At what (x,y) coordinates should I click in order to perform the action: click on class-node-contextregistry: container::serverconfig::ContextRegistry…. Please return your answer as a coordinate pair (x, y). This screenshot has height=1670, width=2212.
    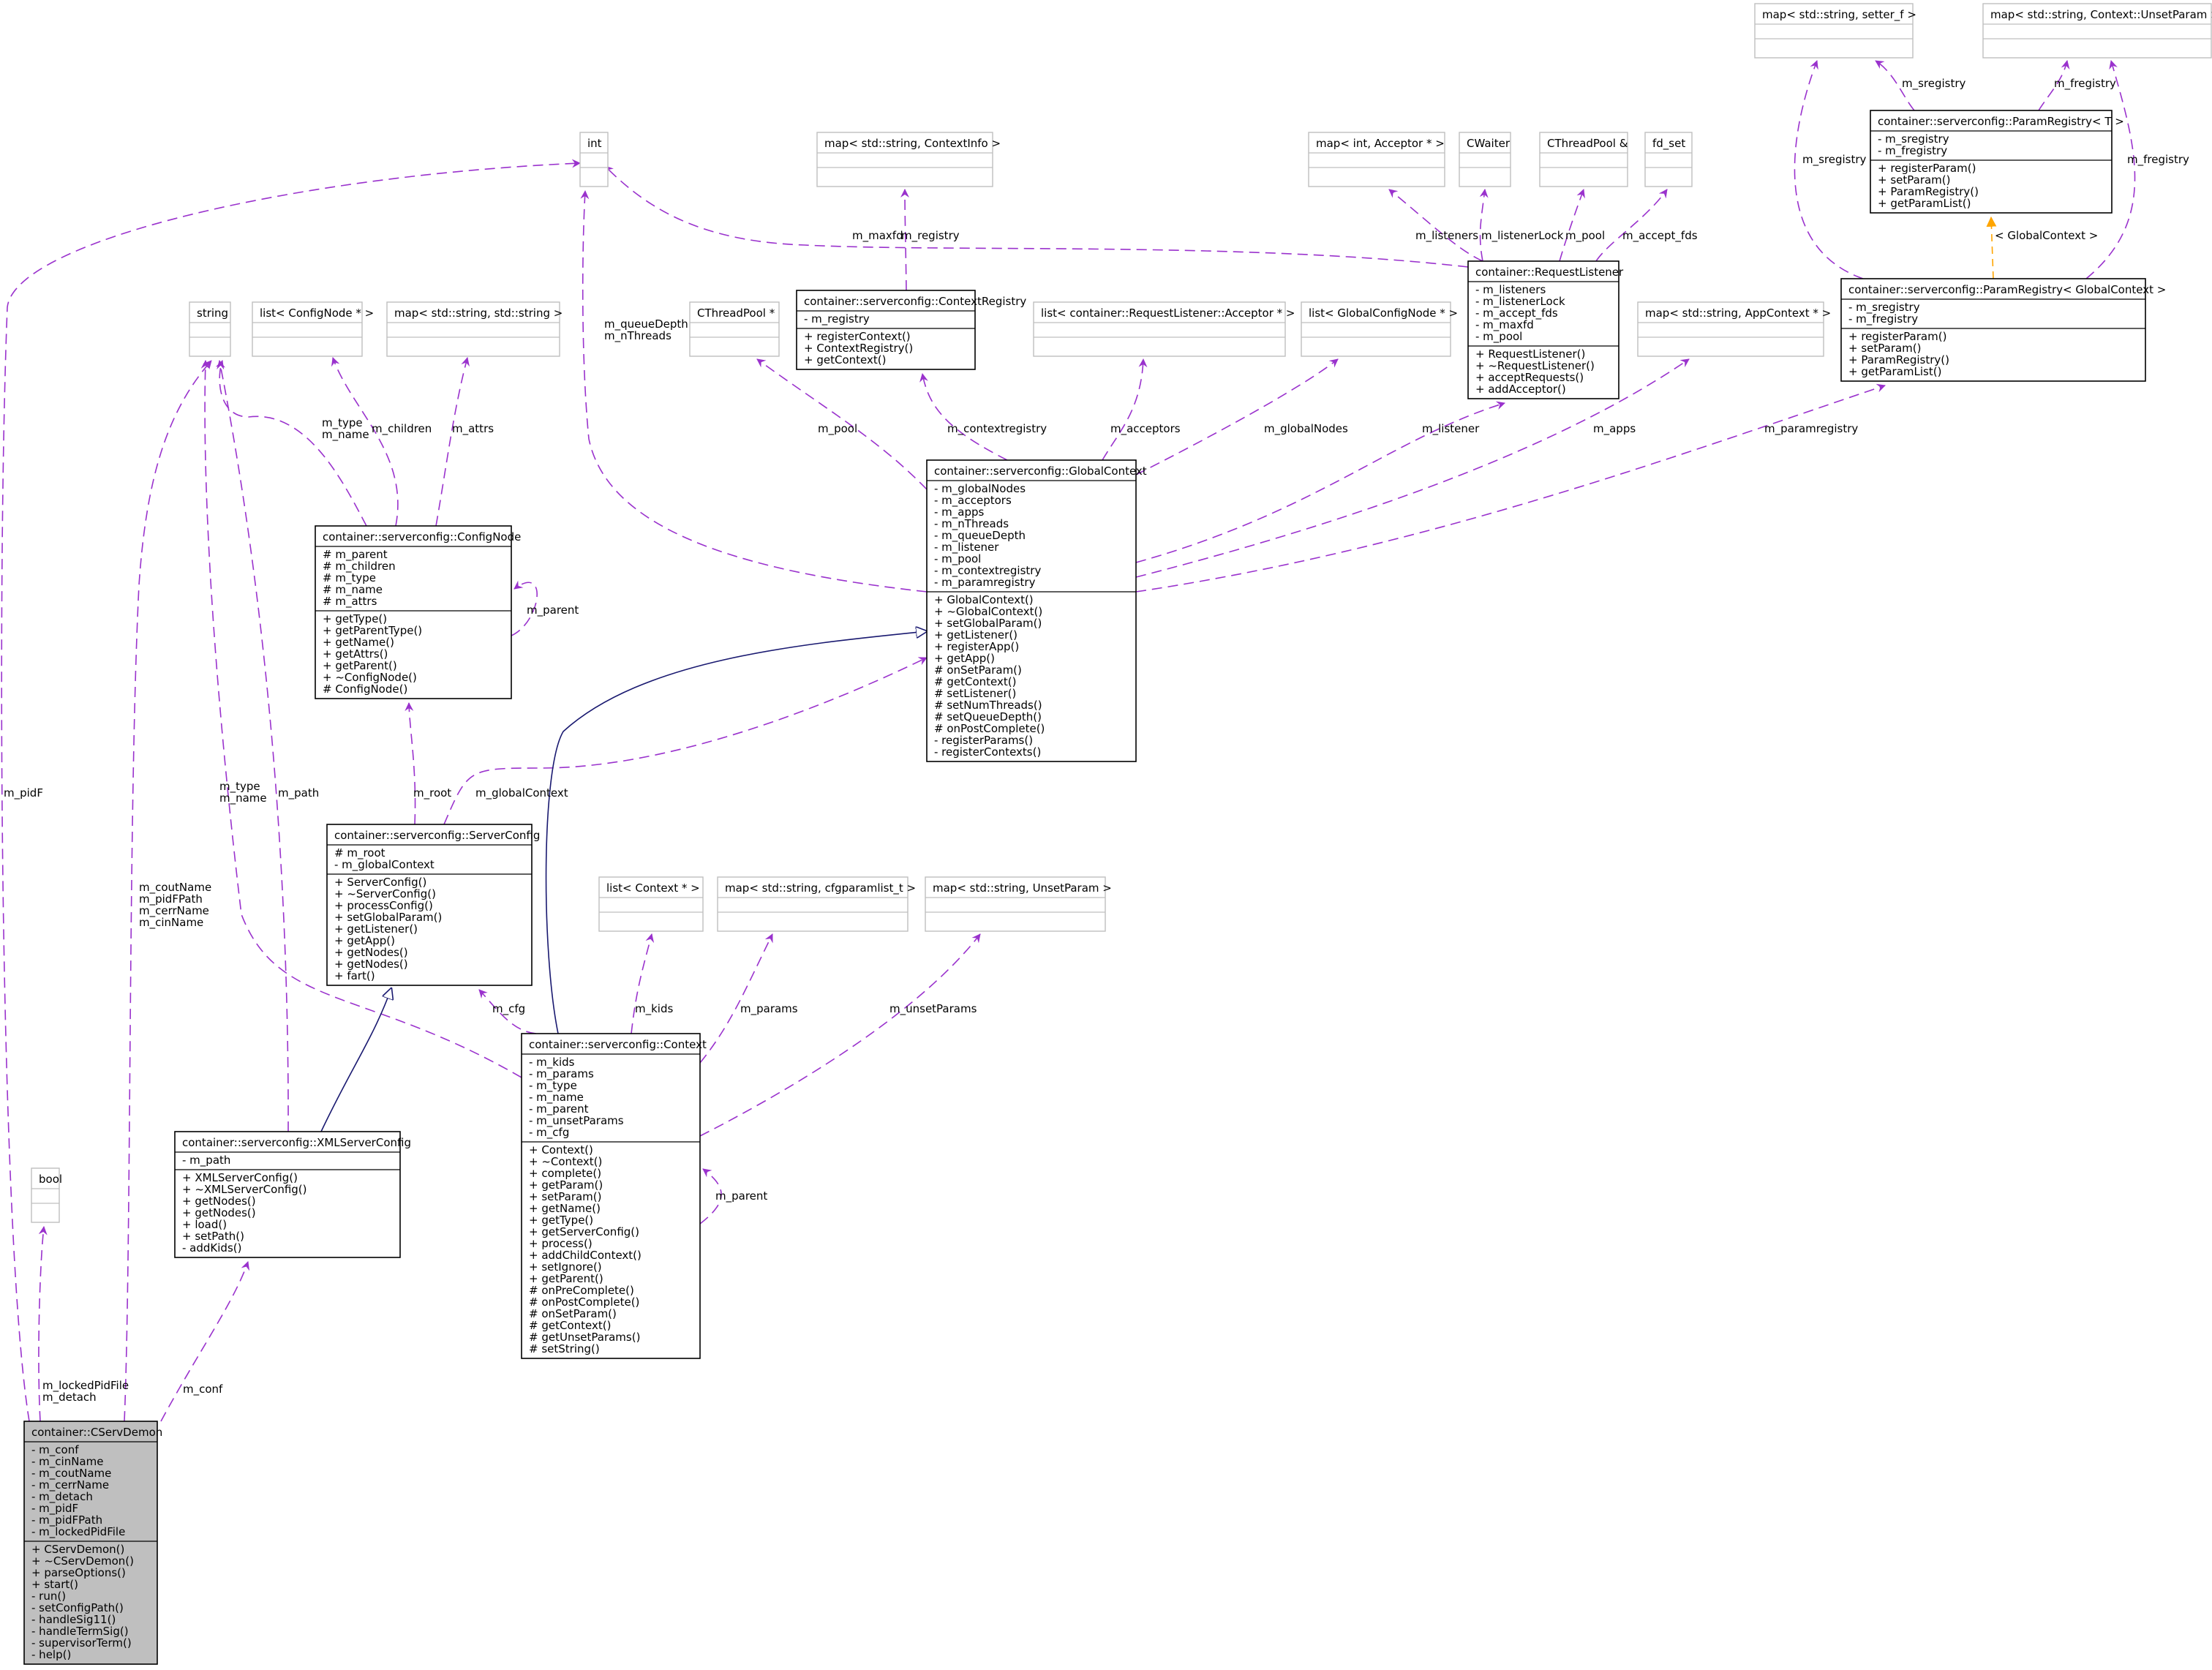
    Looking at the image, I should click on (911, 330).